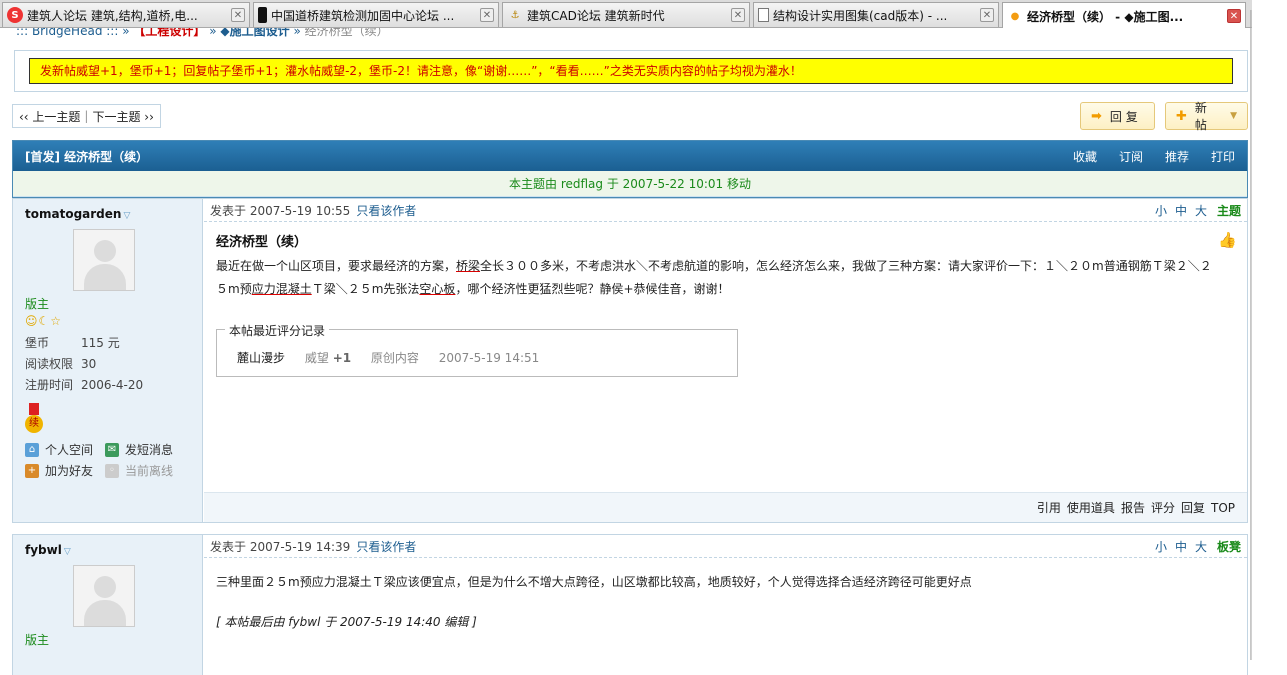 The width and height of the screenshot is (1287, 675). I want to click on new-post-label: 新 帖, so click(1200, 116).